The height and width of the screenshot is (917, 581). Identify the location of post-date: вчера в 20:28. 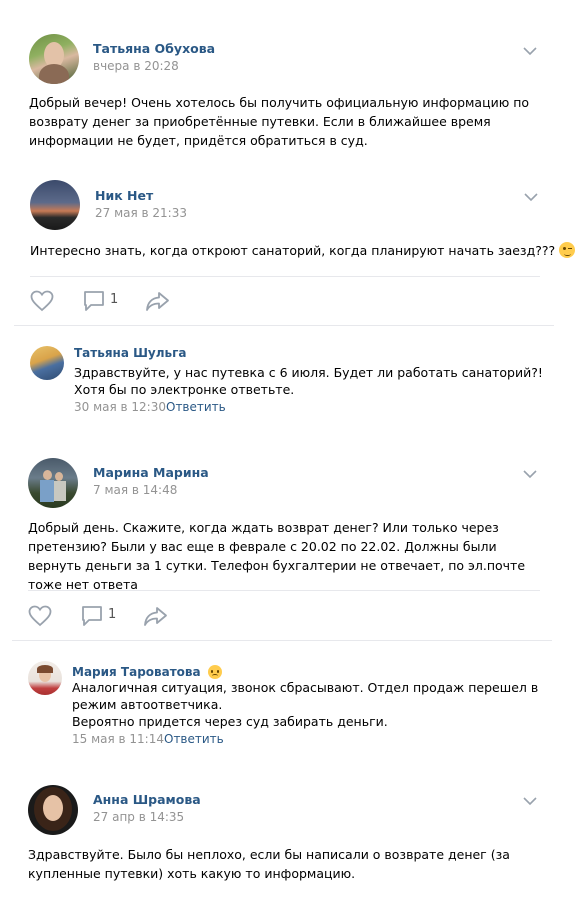
(136, 66).